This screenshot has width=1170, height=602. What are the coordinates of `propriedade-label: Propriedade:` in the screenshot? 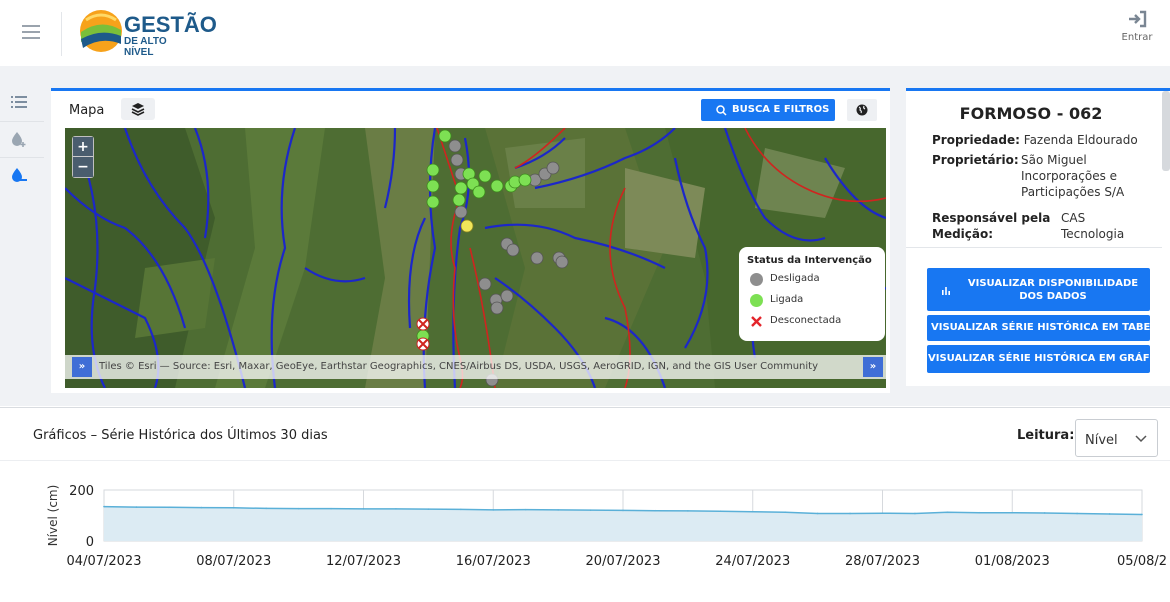 It's located at (976, 140).